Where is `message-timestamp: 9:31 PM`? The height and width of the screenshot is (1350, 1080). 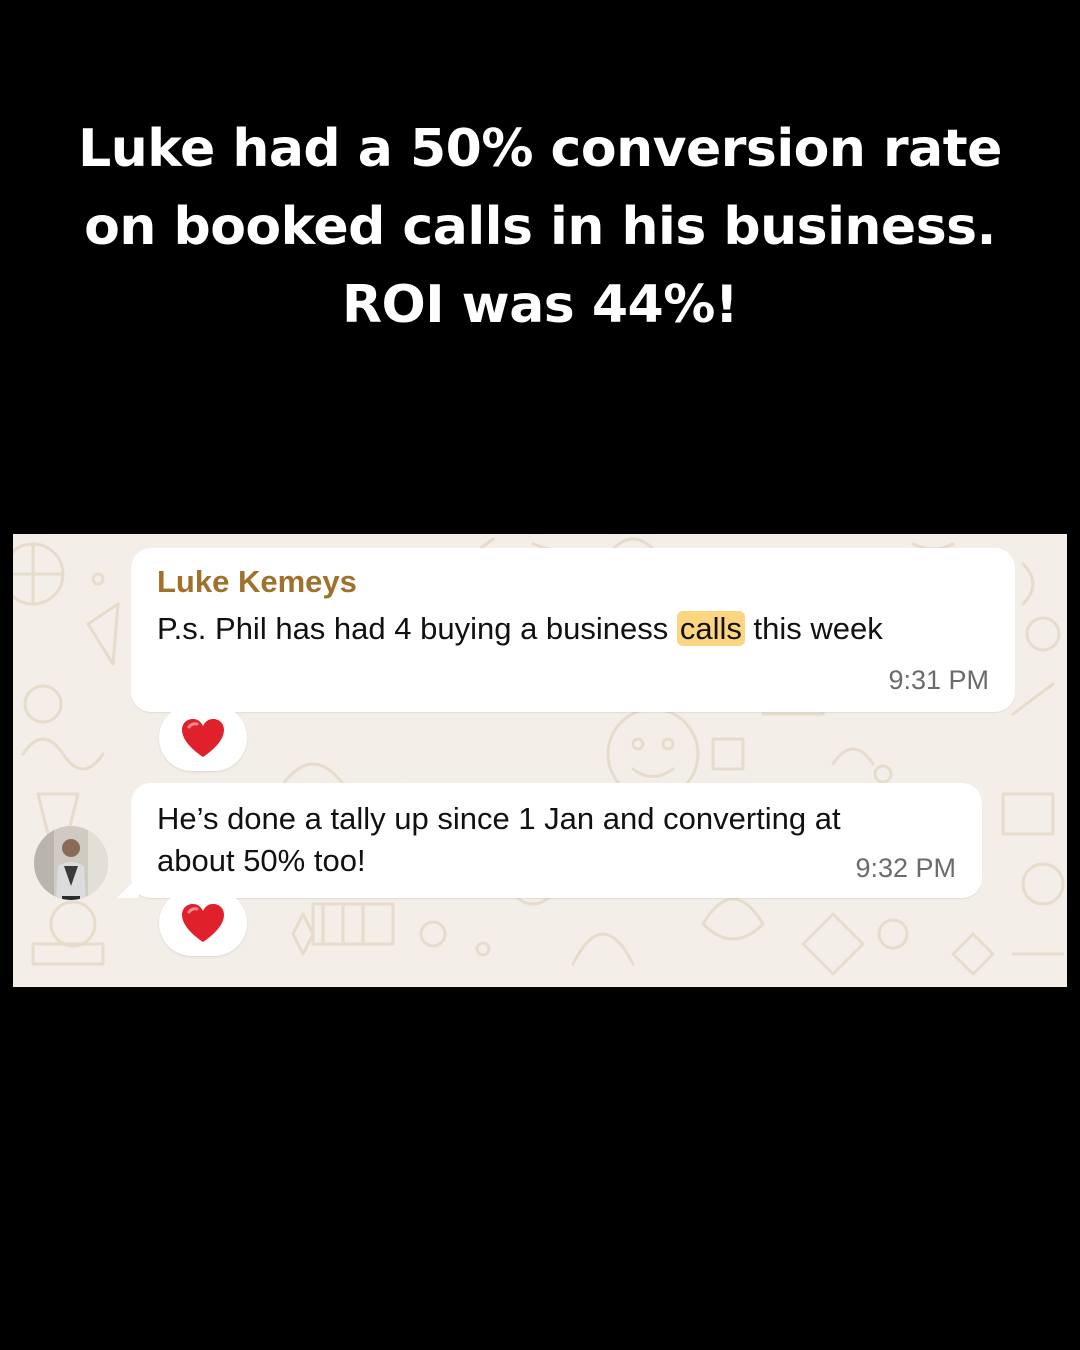 message-timestamp: 9:31 PM is located at coordinates (938, 680).